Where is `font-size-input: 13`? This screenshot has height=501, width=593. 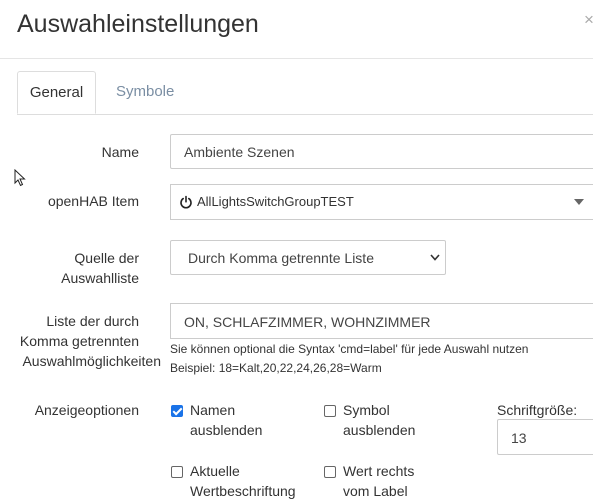 font-size-input: 13 is located at coordinates (545, 437).